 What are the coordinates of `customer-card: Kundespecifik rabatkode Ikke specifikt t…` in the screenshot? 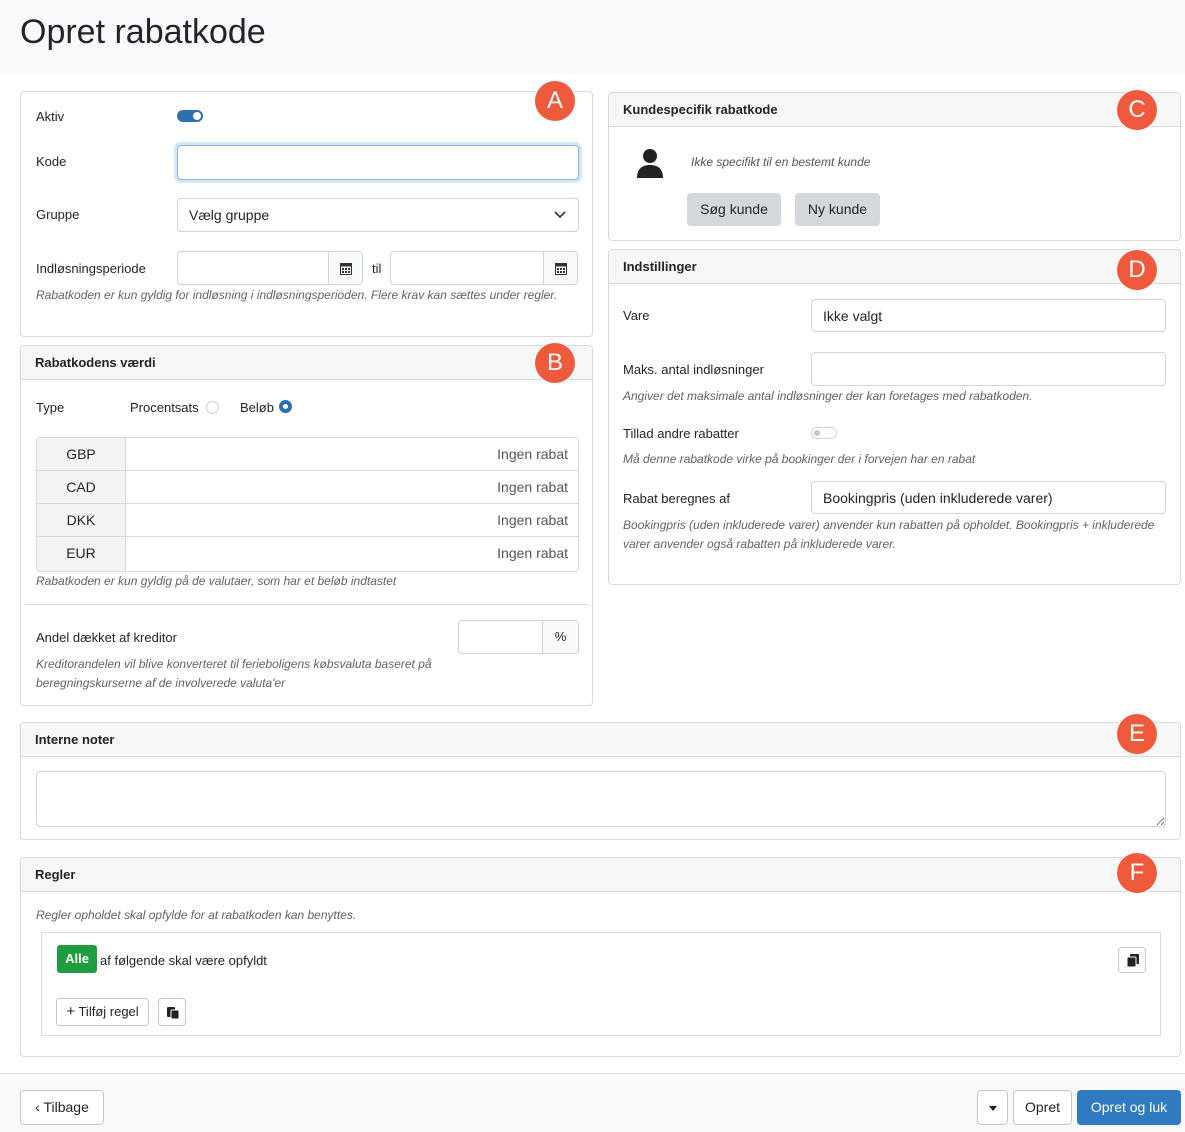 It's located at (894, 166).